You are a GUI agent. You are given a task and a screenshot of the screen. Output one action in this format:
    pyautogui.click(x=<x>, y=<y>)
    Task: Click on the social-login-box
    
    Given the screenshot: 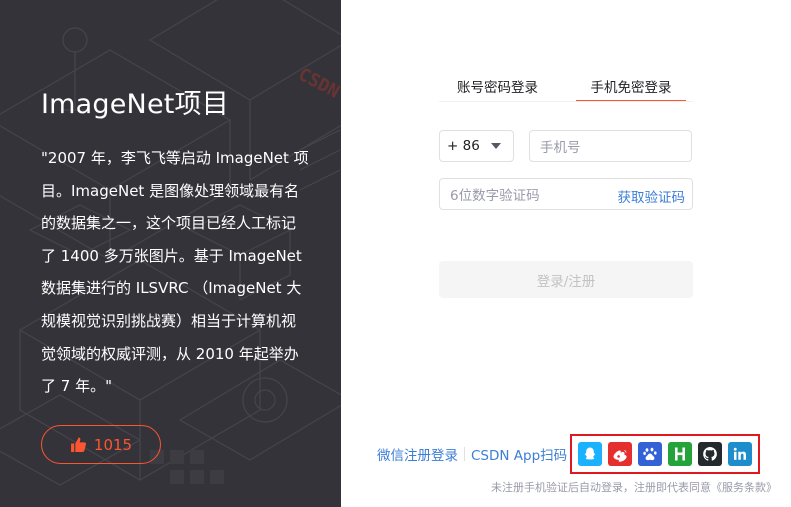 What is the action you would take?
    pyautogui.click(x=665, y=454)
    